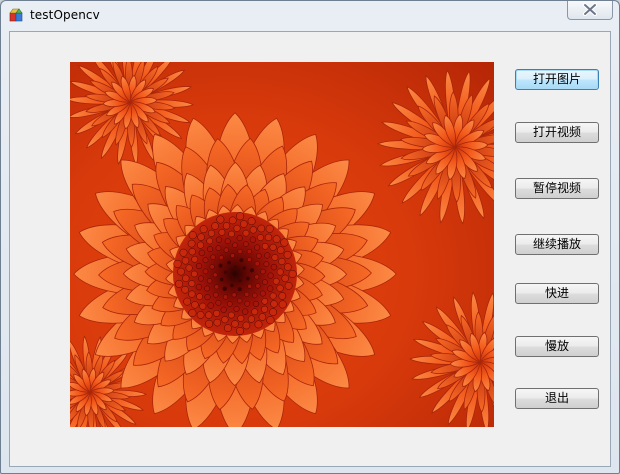 The width and height of the screenshot is (620, 474). Describe the element at coordinates (557, 132) in the screenshot. I see `open-video-button: 打开视频` at that location.